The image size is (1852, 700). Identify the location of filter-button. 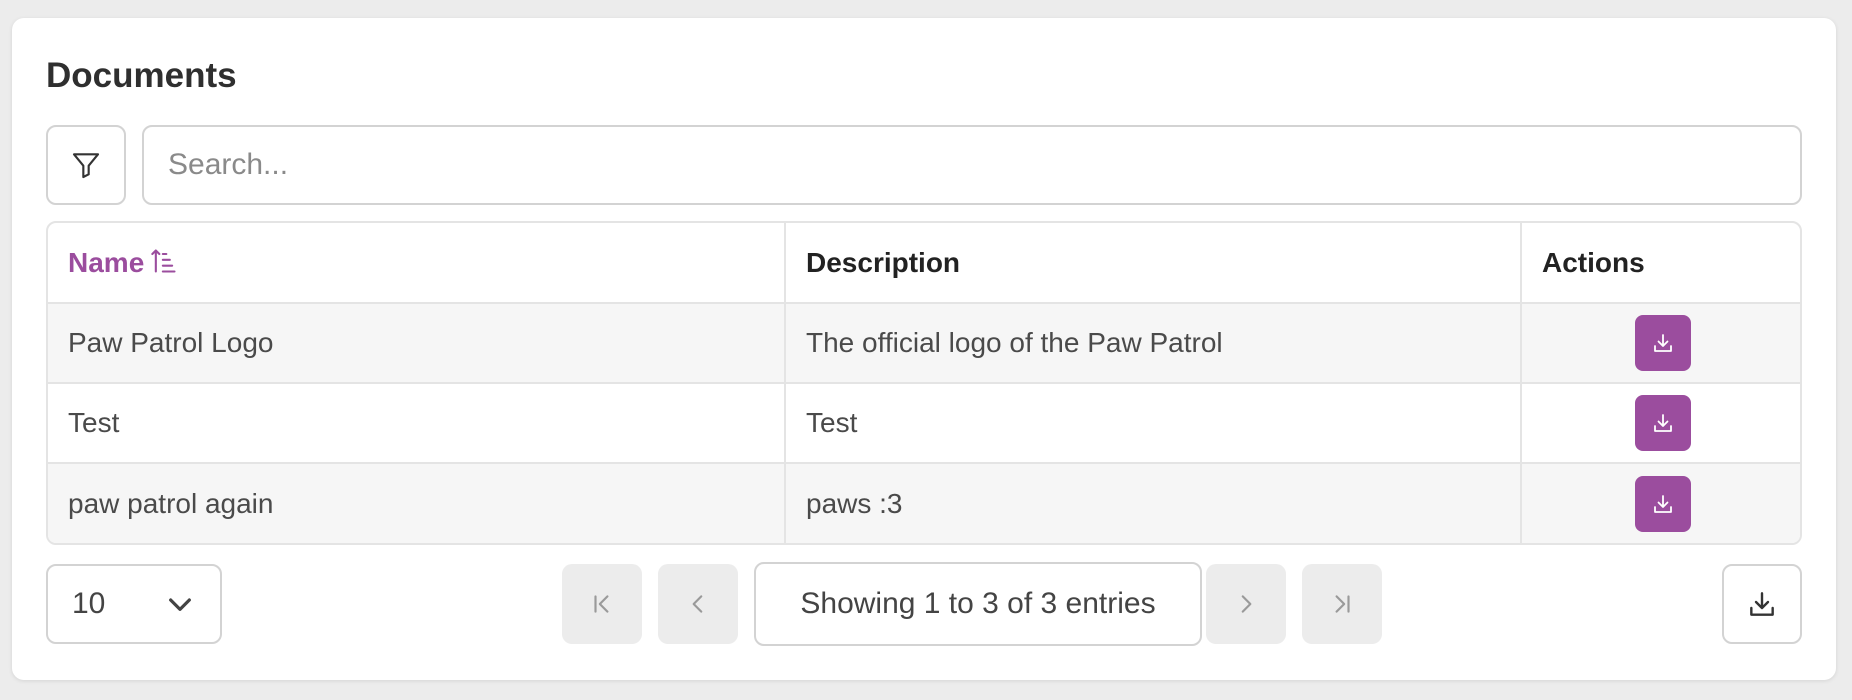
(86, 165).